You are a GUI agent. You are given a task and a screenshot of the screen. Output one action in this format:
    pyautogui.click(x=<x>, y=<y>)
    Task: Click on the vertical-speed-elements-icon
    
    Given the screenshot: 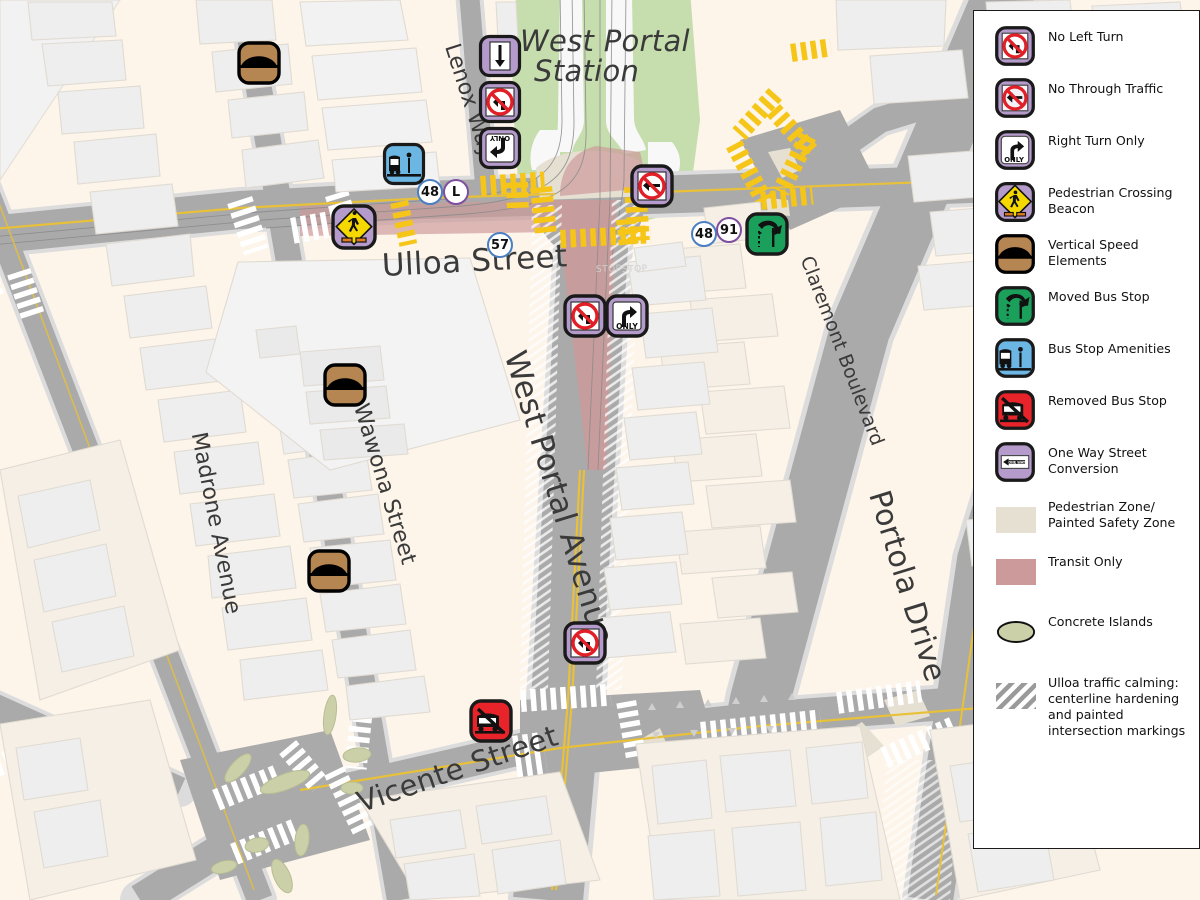 What is the action you would take?
    pyautogui.click(x=1015, y=254)
    